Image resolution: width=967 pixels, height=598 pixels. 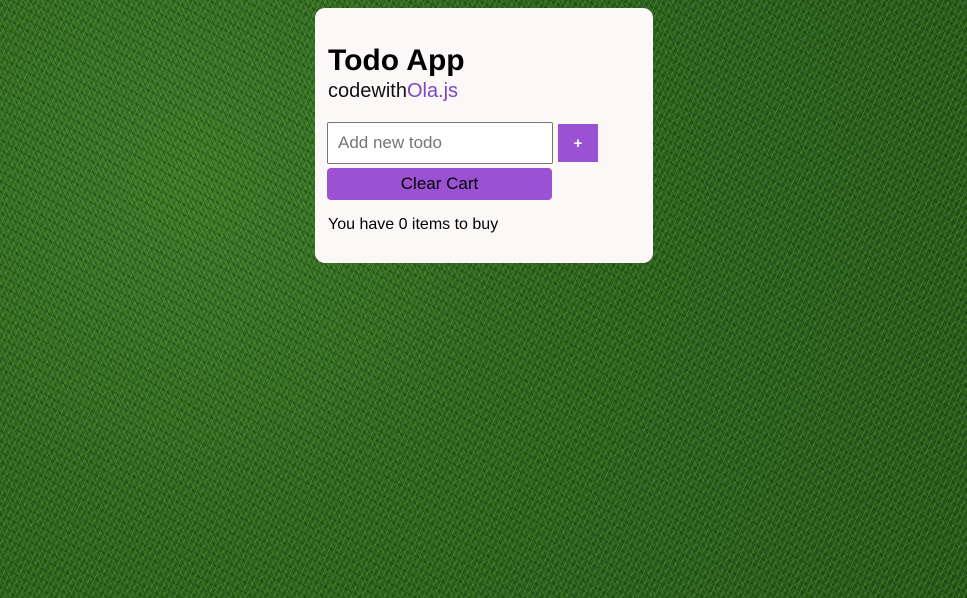 I want to click on items-count-text: You have 0 items to buy, so click(x=413, y=224).